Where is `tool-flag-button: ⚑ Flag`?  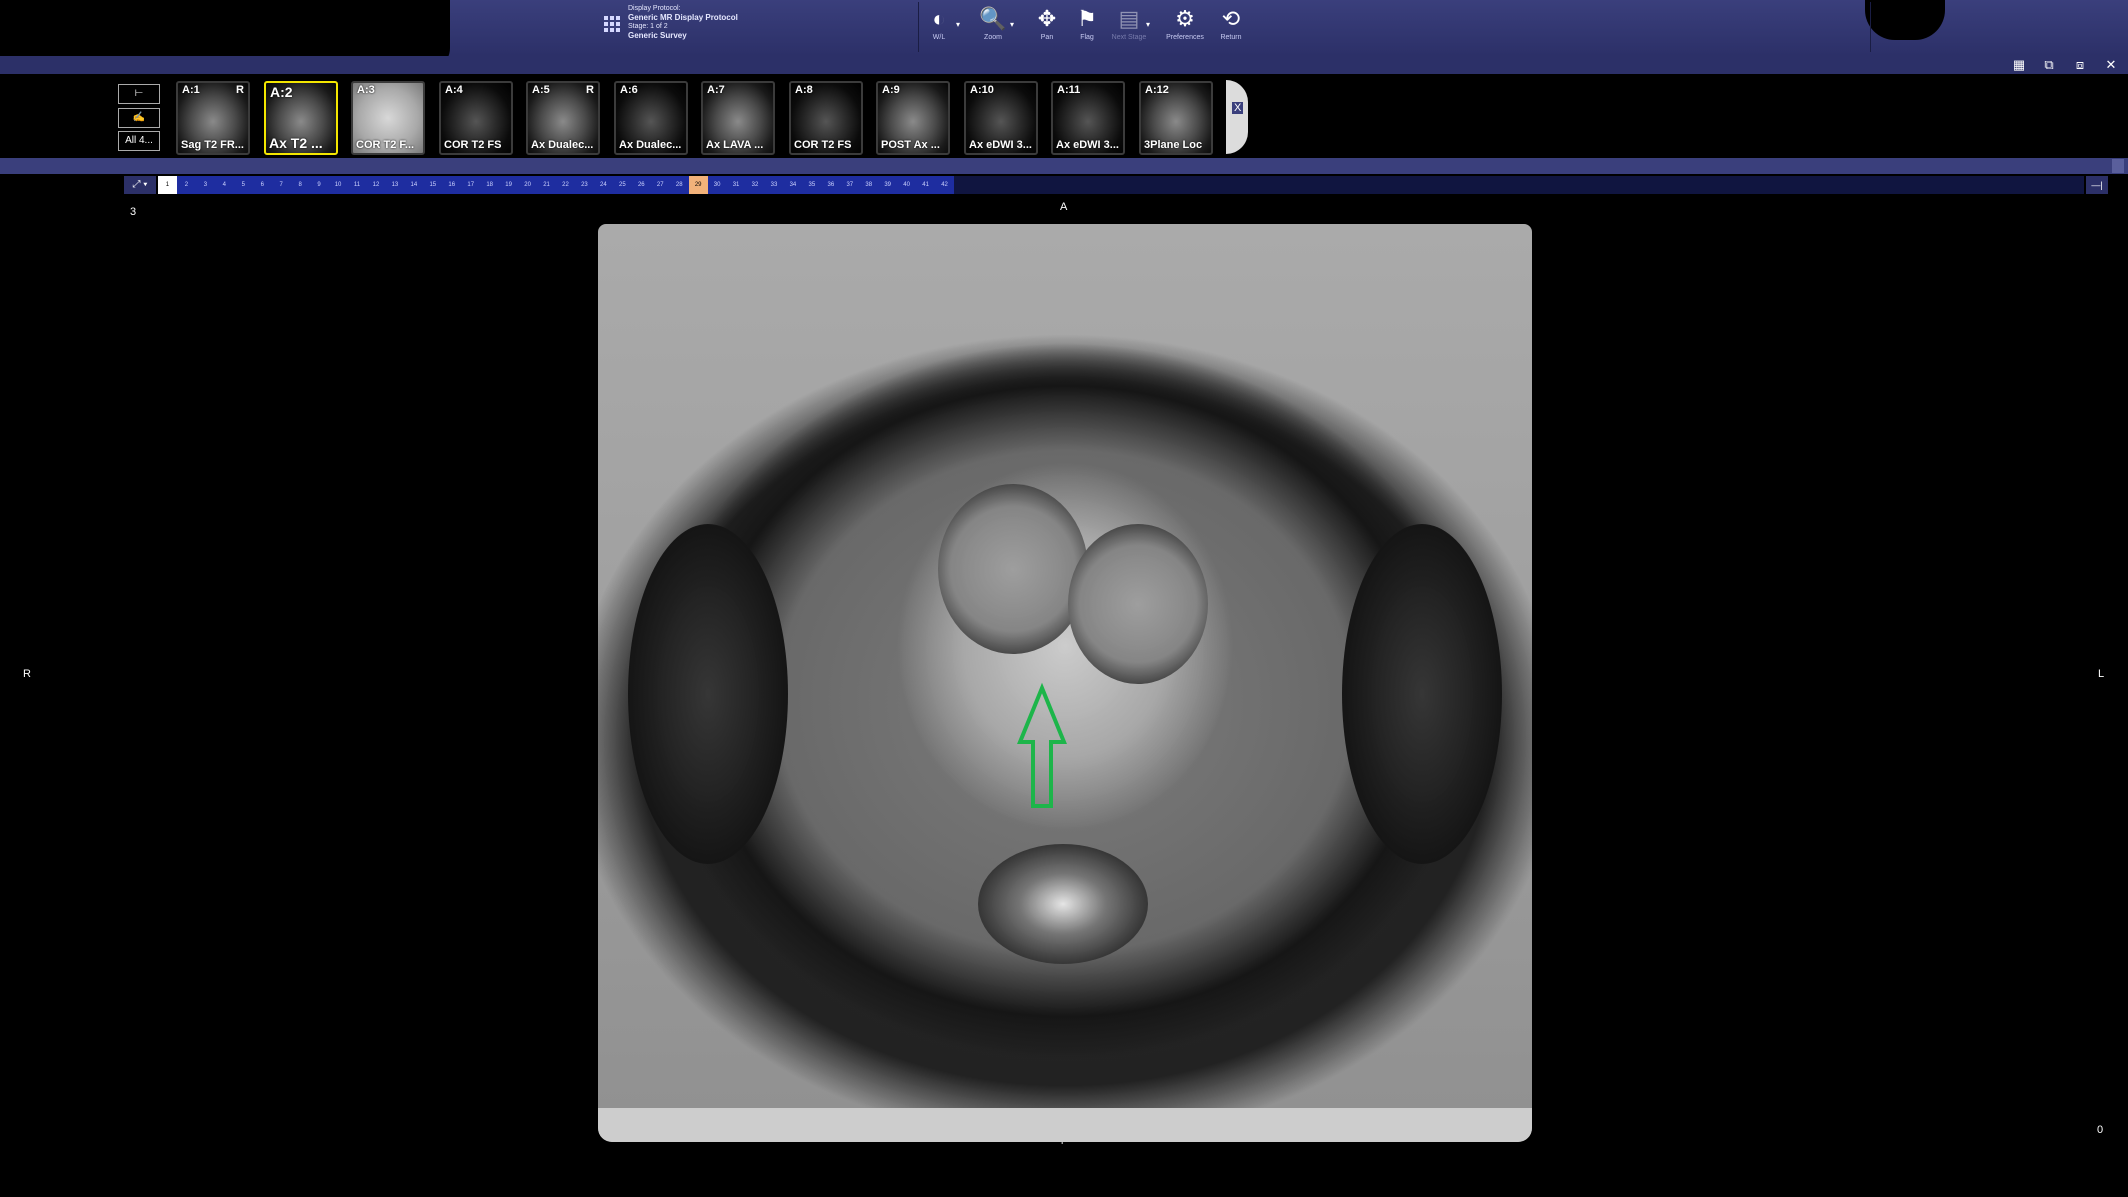
tool-flag-button: ⚑ Flag is located at coordinates (1087, 28).